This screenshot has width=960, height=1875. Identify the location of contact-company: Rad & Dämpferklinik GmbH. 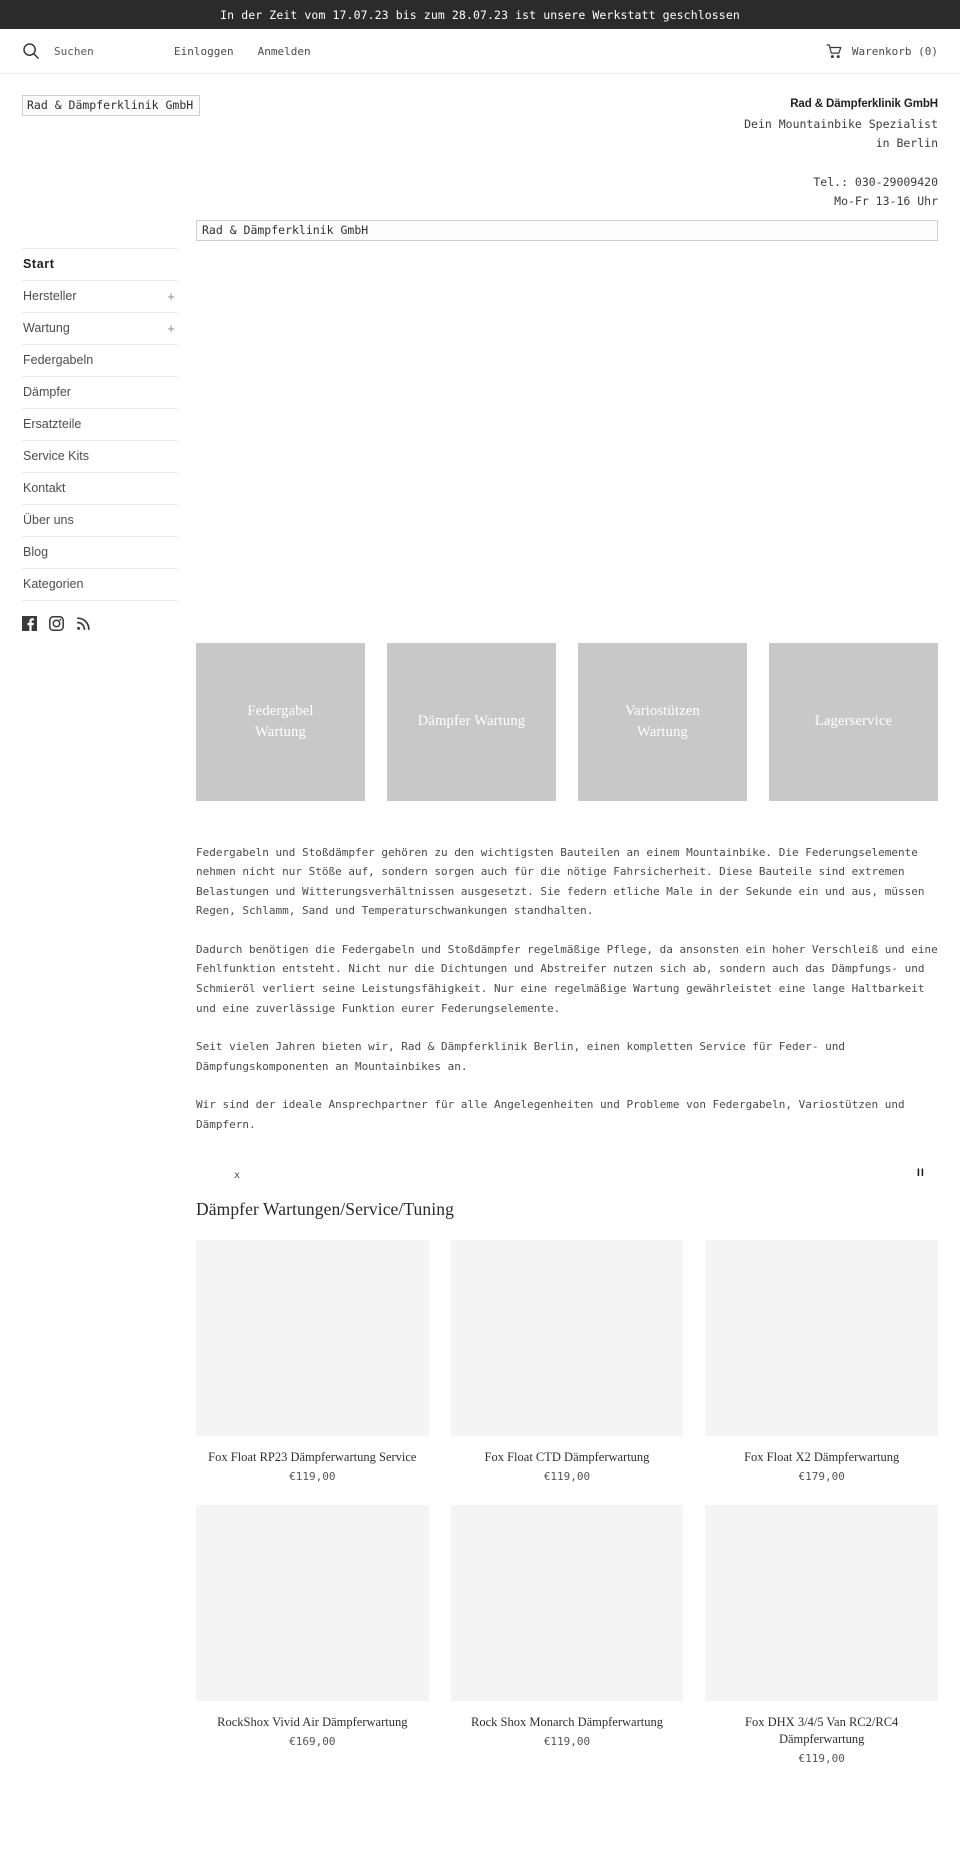
(864, 104).